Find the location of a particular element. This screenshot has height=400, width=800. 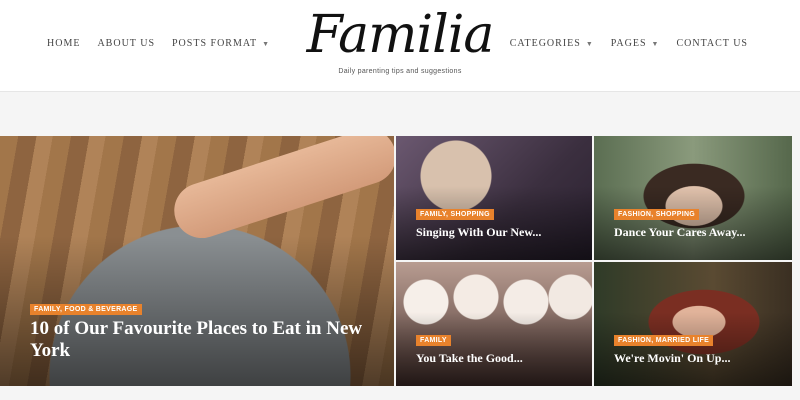

nav-pages: PAGES ▼ is located at coordinates (635, 43).